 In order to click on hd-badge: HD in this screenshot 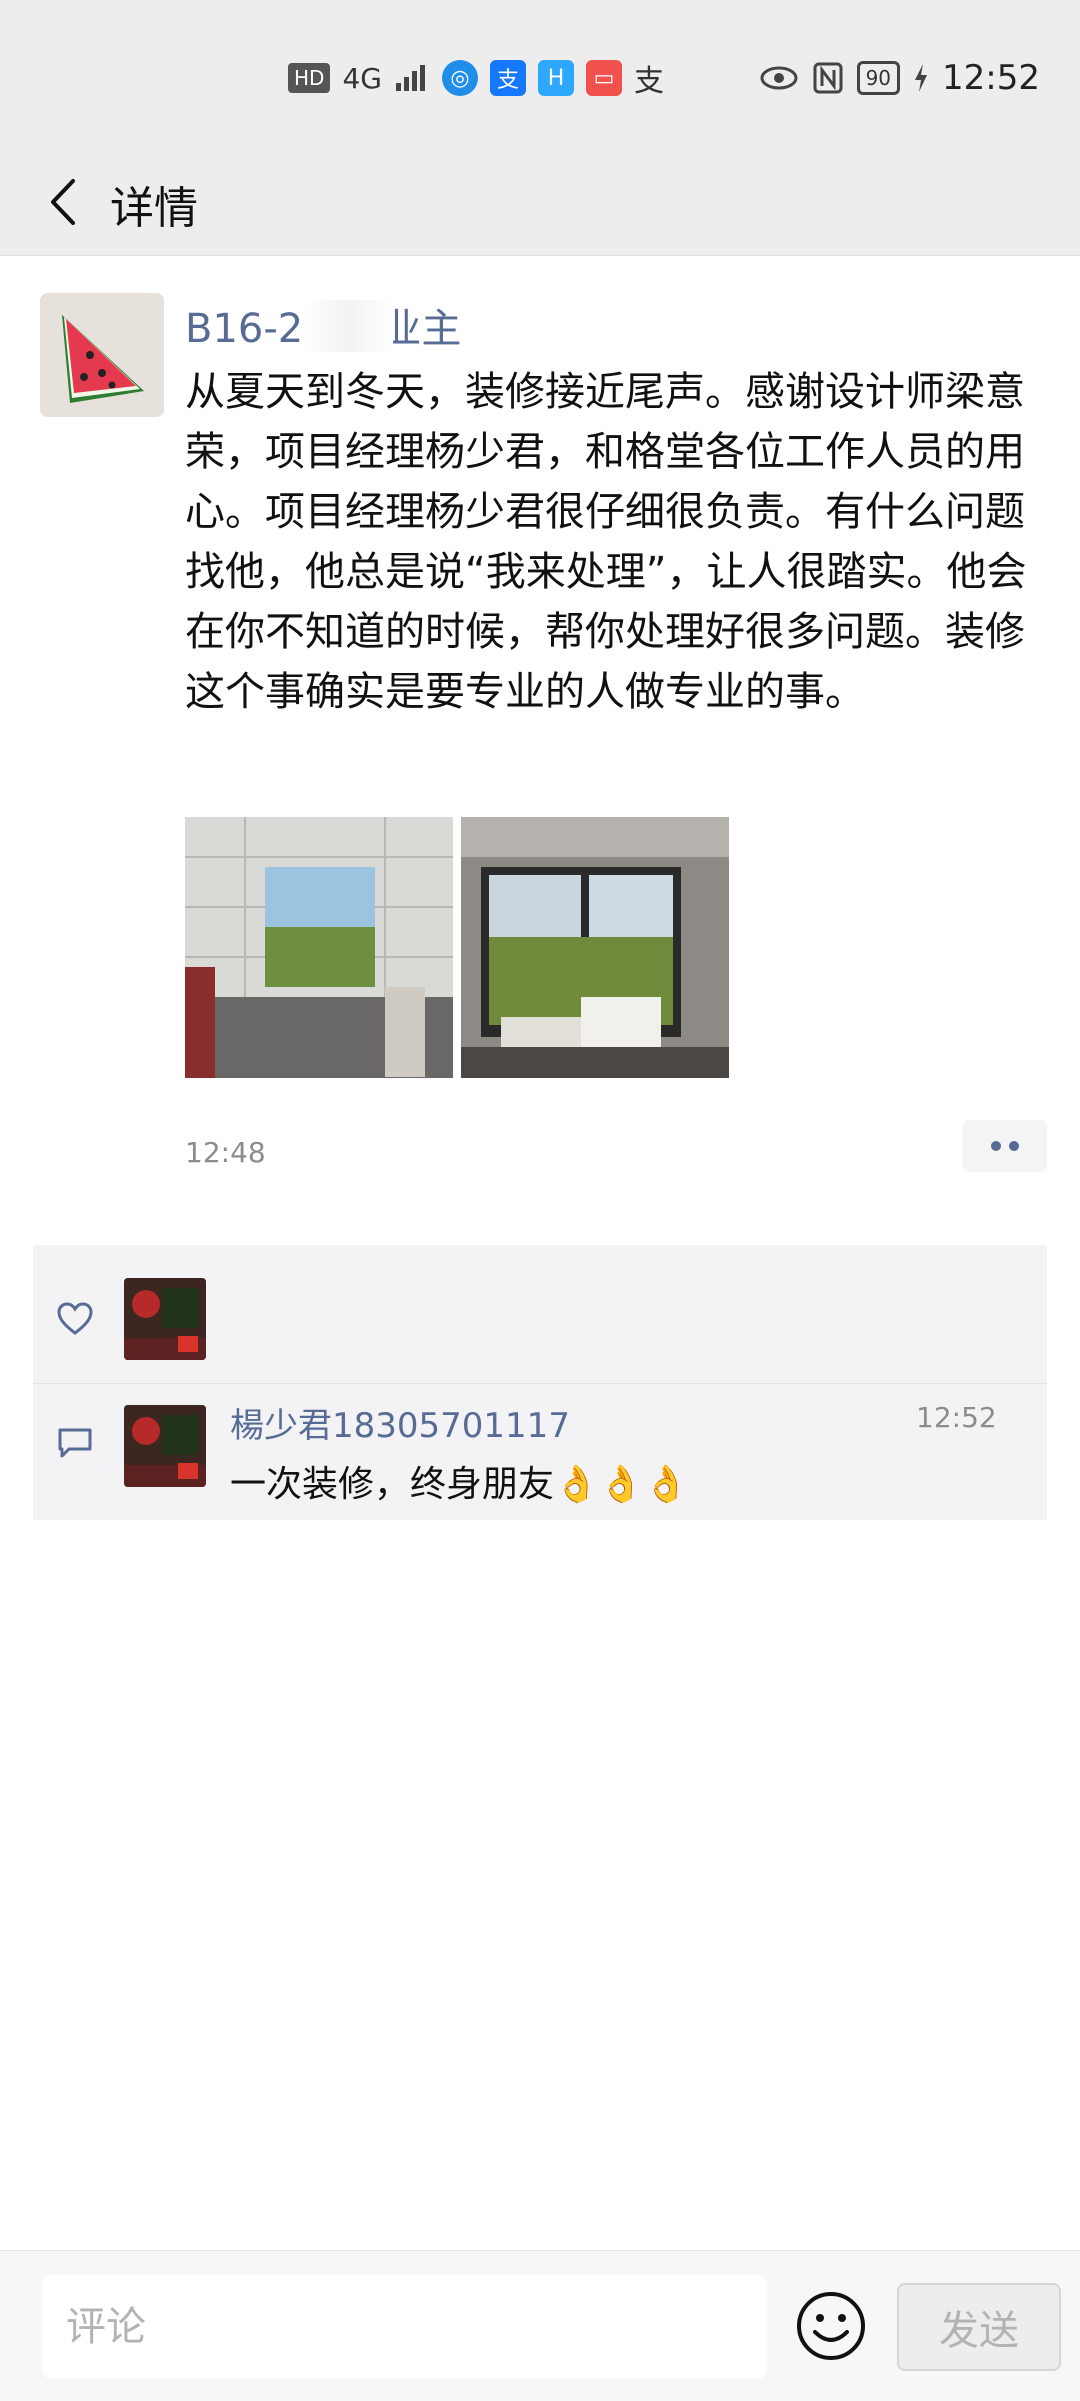, I will do `click(309, 78)`.